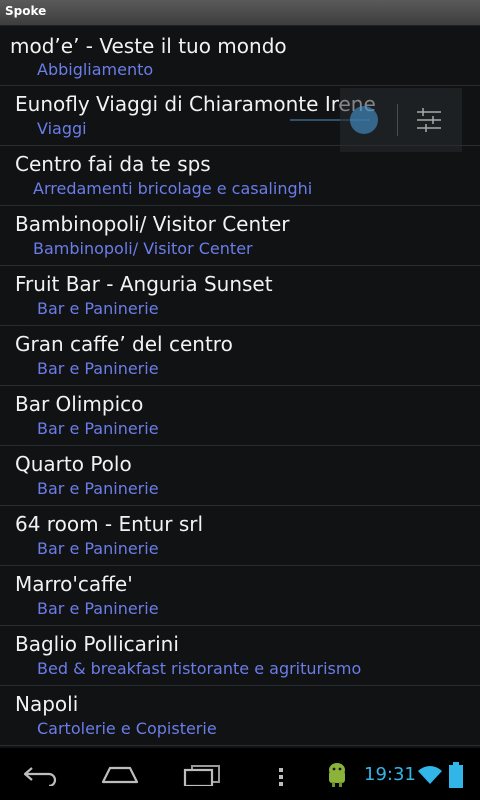 The image size is (480, 800). I want to click on item-name: Eunofly Viaggi di Chiaramonte Irene, so click(195, 104).